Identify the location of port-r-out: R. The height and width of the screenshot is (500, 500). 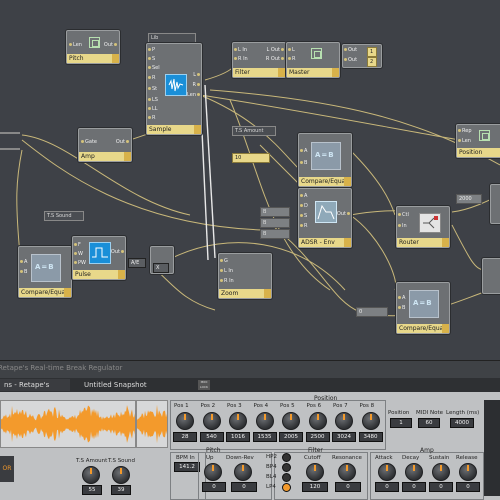
(196, 85).